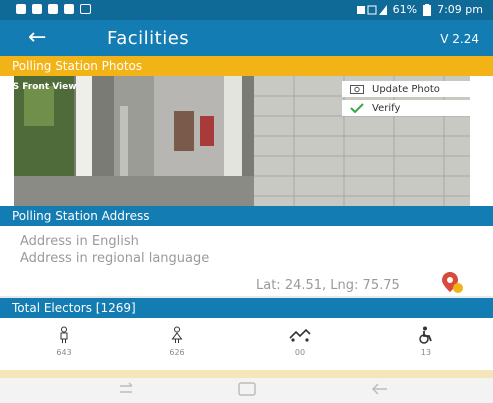 This screenshot has width=493, height=403. What do you see at coordinates (300, 352) in the screenshot?
I see `third-gender-count: 00` at bounding box center [300, 352].